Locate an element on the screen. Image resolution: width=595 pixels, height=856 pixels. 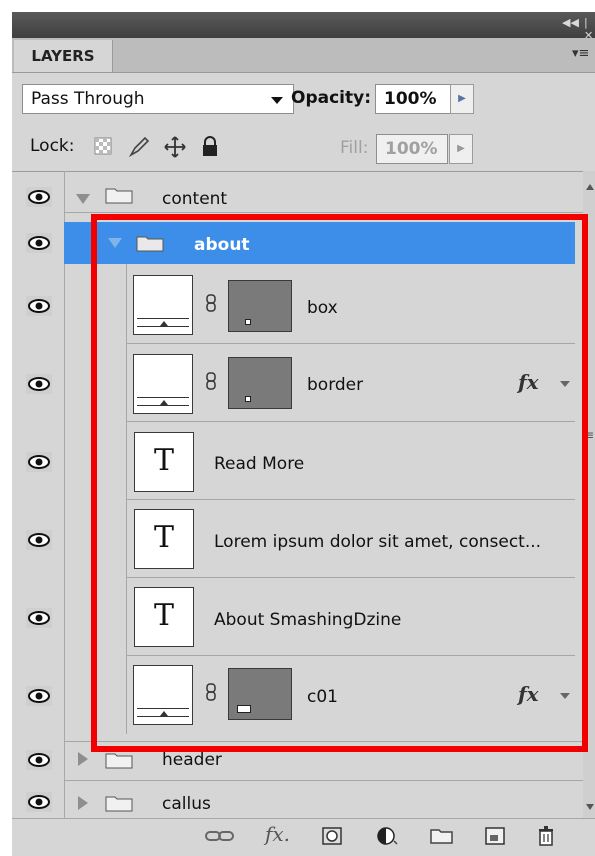
opacity-label: Opacity: is located at coordinates (331, 98).